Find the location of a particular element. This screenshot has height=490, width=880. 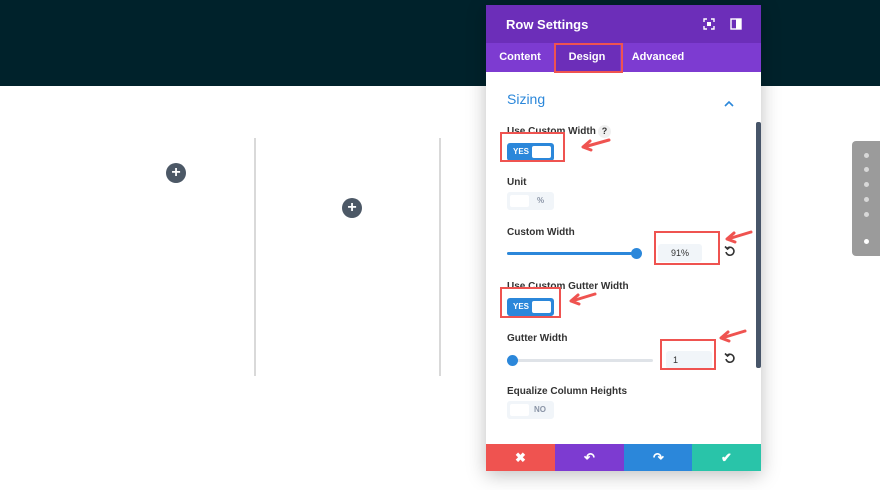

undo-button: ↶ is located at coordinates (589, 457).